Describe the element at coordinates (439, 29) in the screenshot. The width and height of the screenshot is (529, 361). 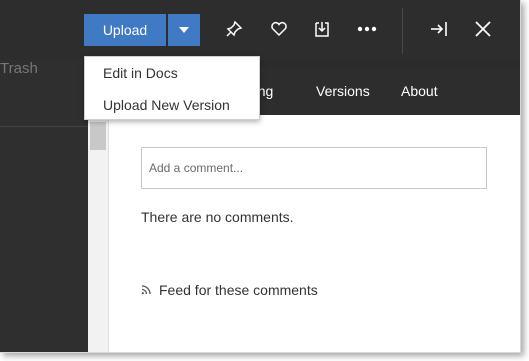
I see `collapse-right-icon` at that location.